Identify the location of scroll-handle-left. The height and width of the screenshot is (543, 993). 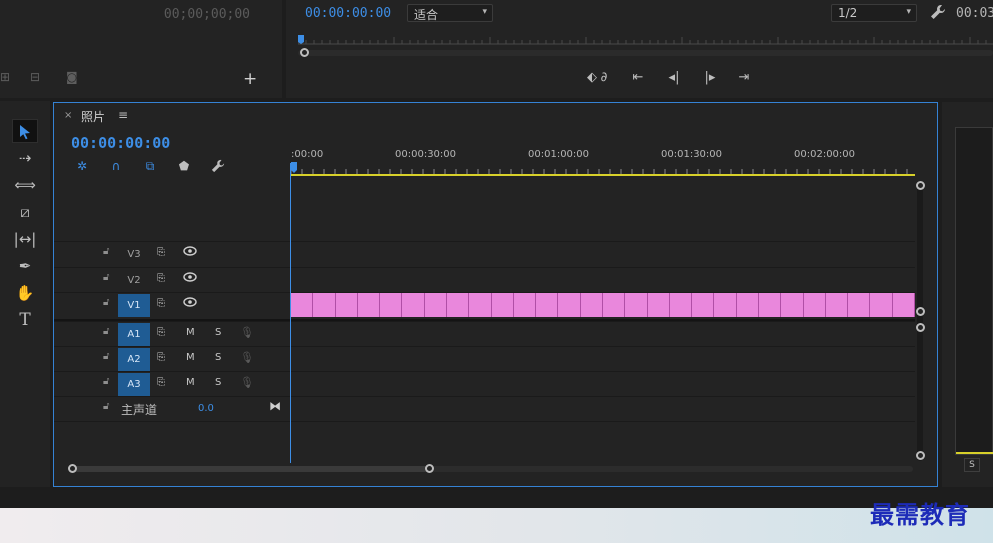
(304, 52).